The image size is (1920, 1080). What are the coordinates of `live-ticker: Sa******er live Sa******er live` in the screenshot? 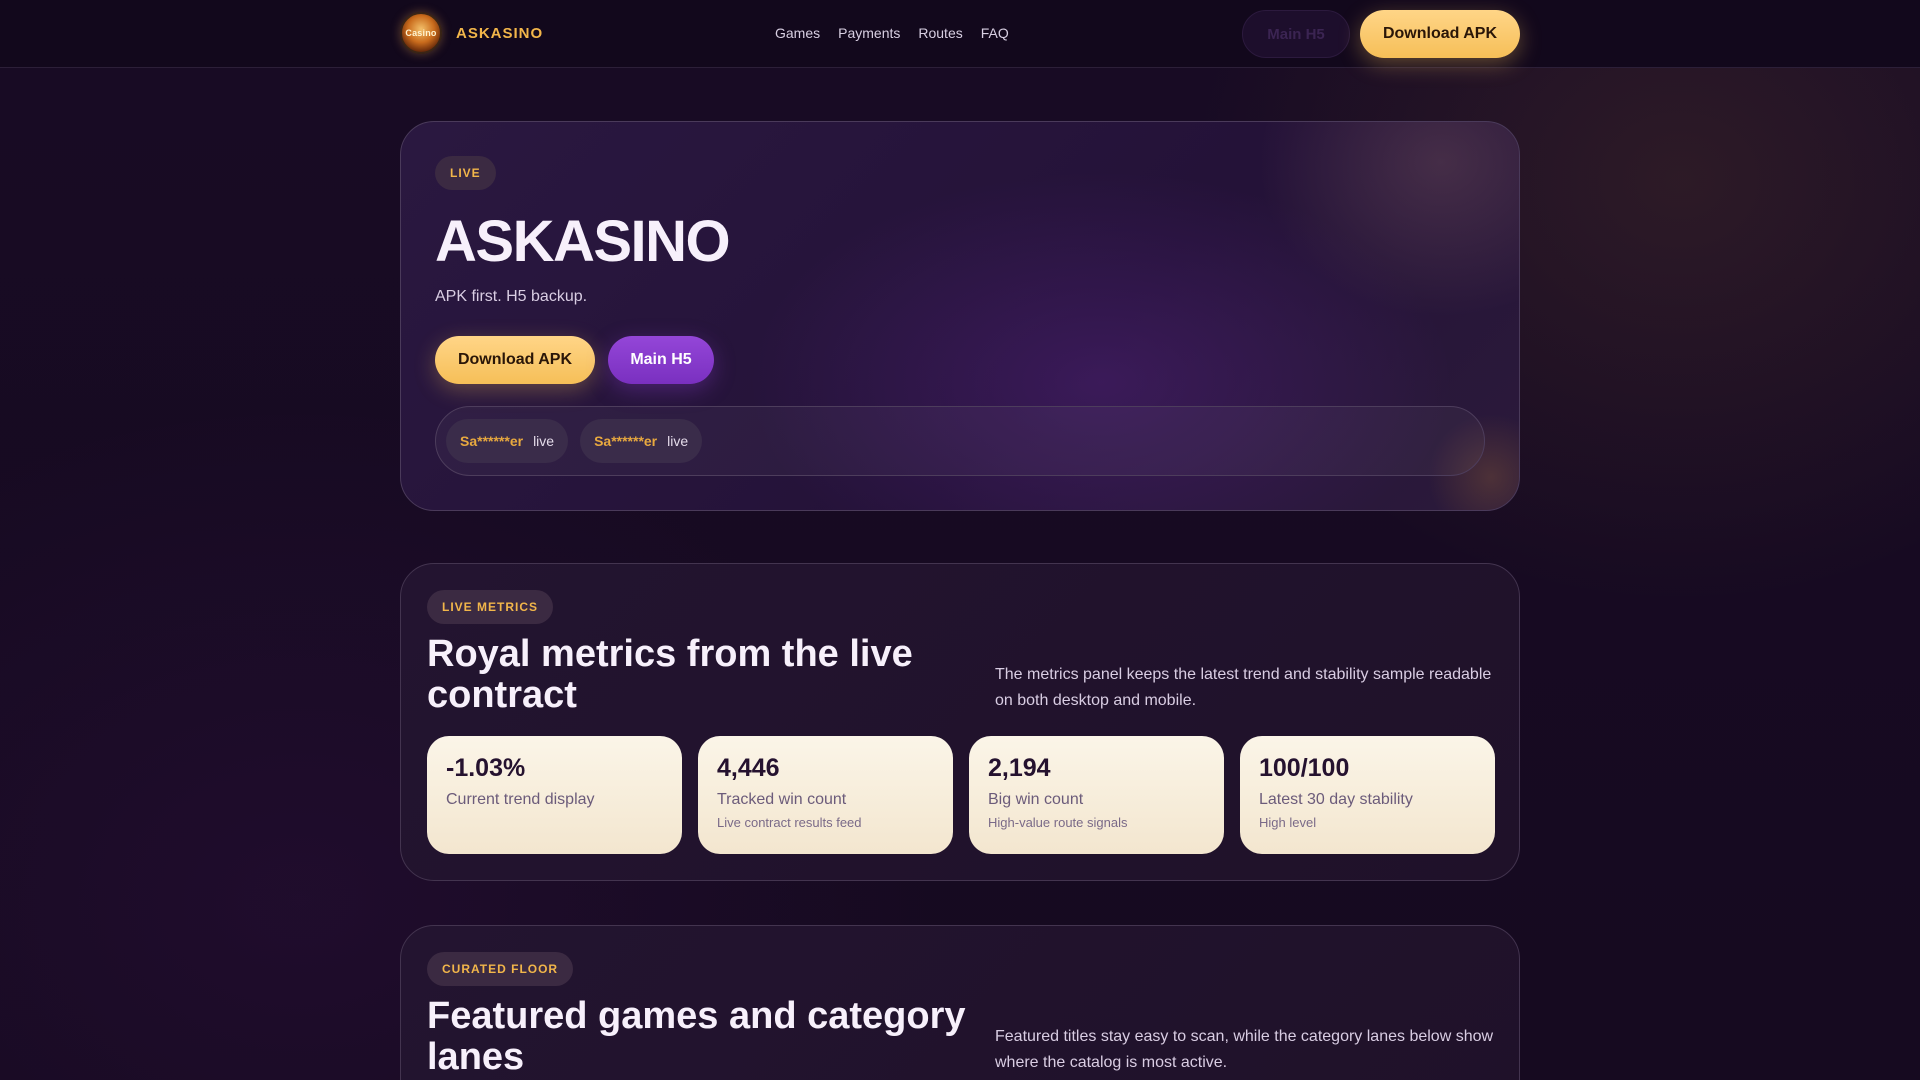 It's located at (960, 441).